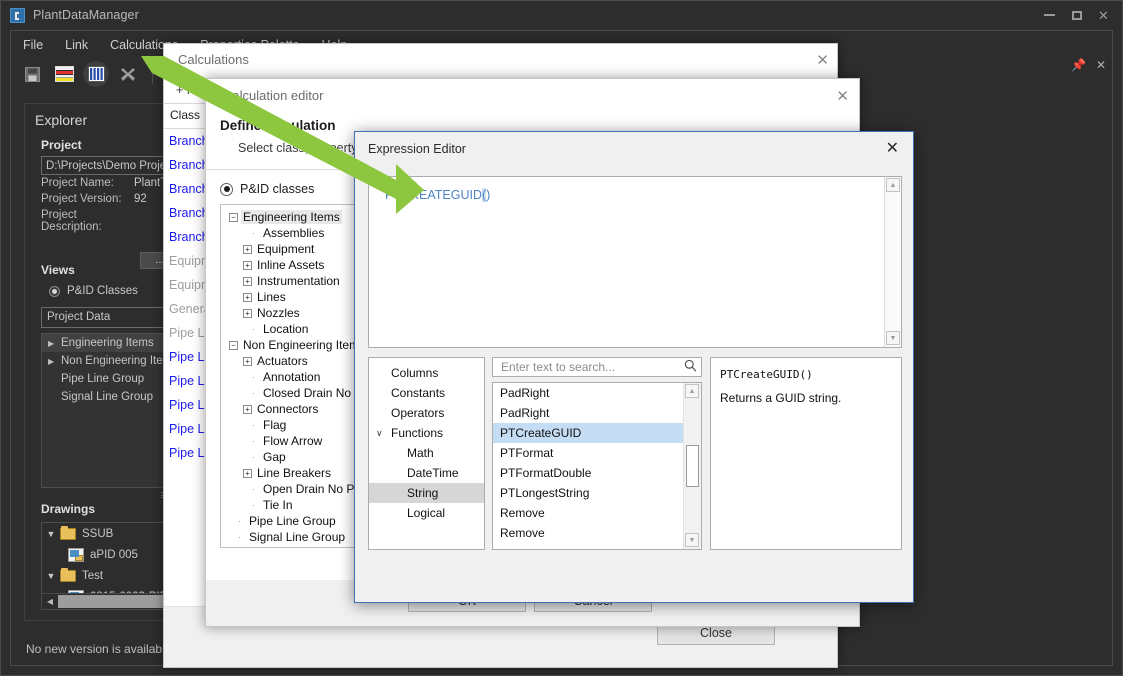 The image size is (1123, 676). What do you see at coordinates (76, 45) in the screenshot?
I see `menu-link: Link` at bounding box center [76, 45].